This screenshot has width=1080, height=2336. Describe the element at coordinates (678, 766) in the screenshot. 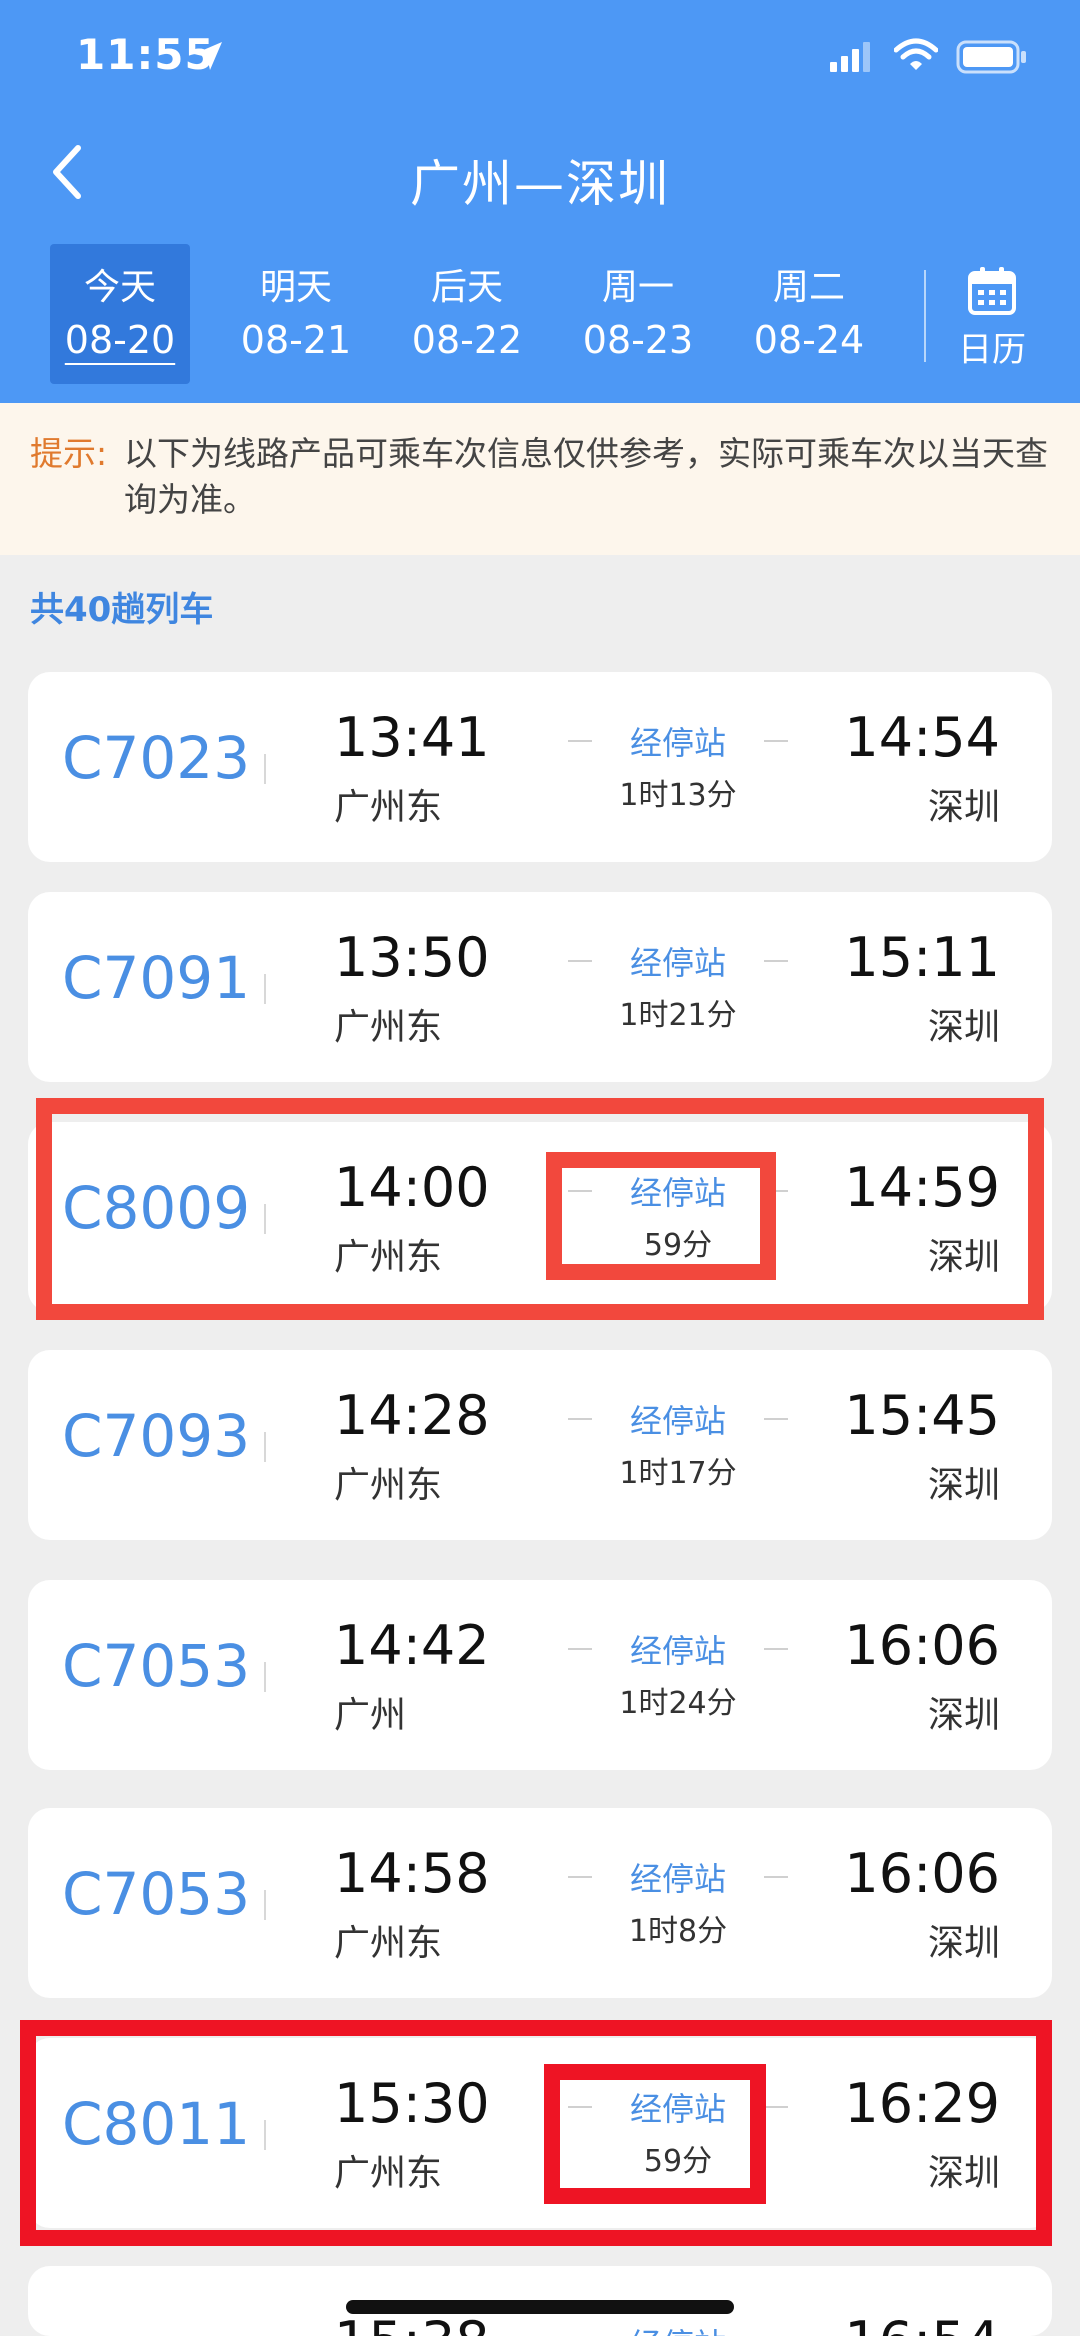

I see `stops-info: 经停站 1时13分` at that location.